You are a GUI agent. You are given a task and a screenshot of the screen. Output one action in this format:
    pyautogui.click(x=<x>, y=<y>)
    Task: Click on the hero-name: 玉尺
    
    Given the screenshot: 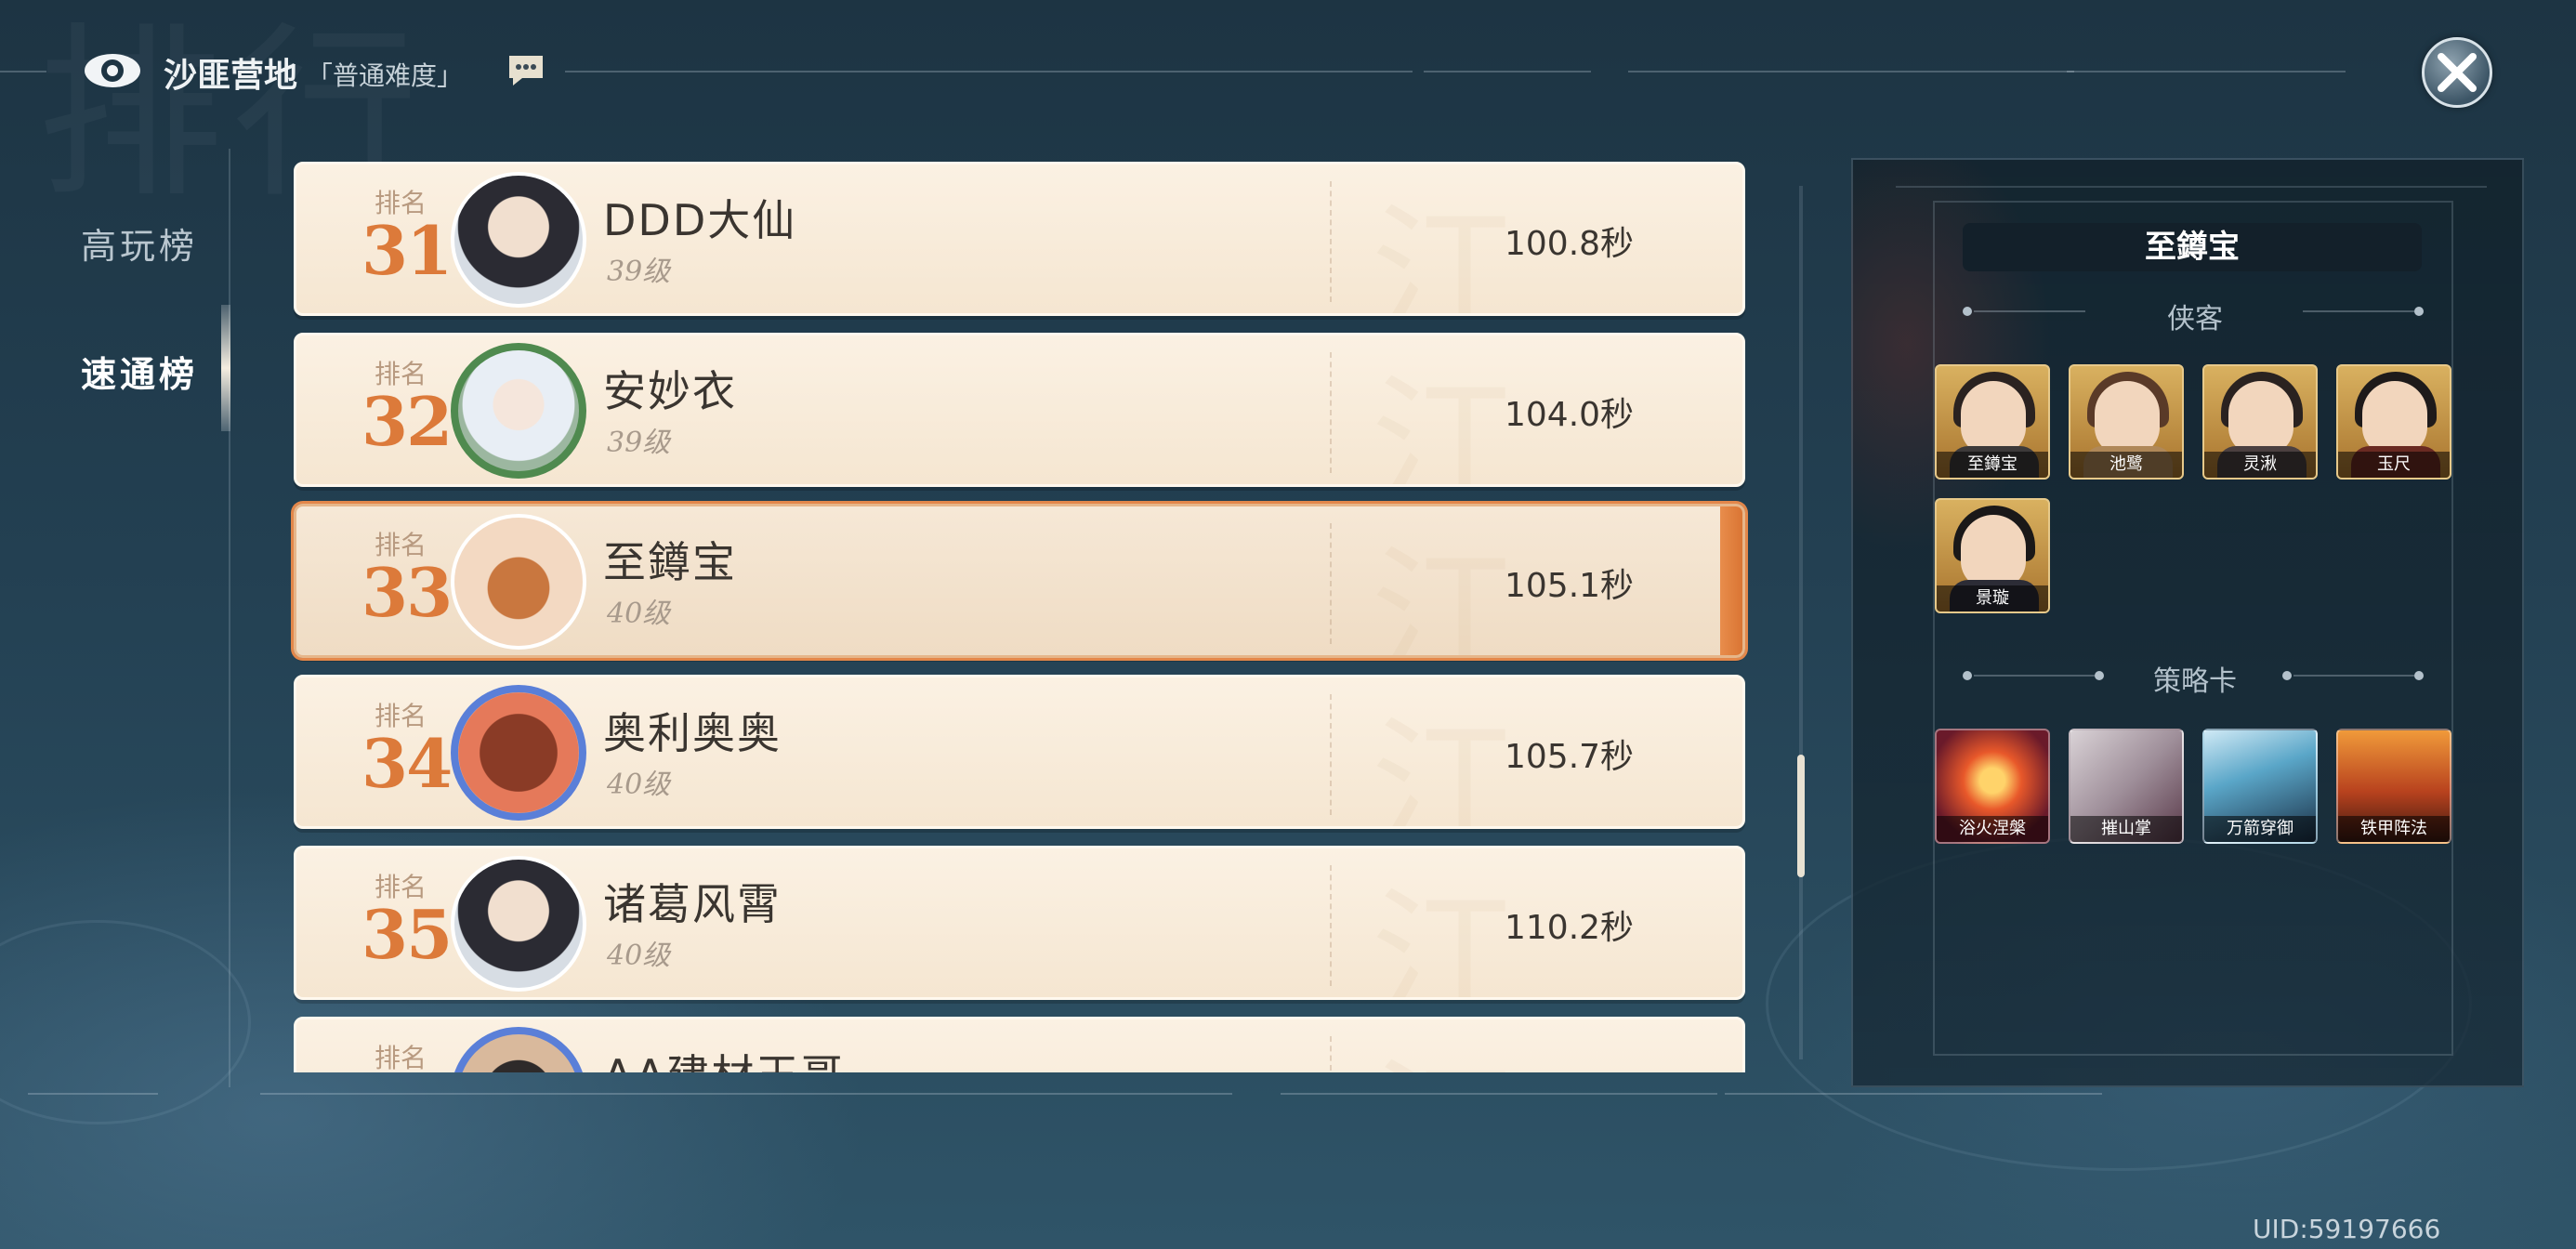 What is the action you would take?
    pyautogui.click(x=2394, y=465)
    